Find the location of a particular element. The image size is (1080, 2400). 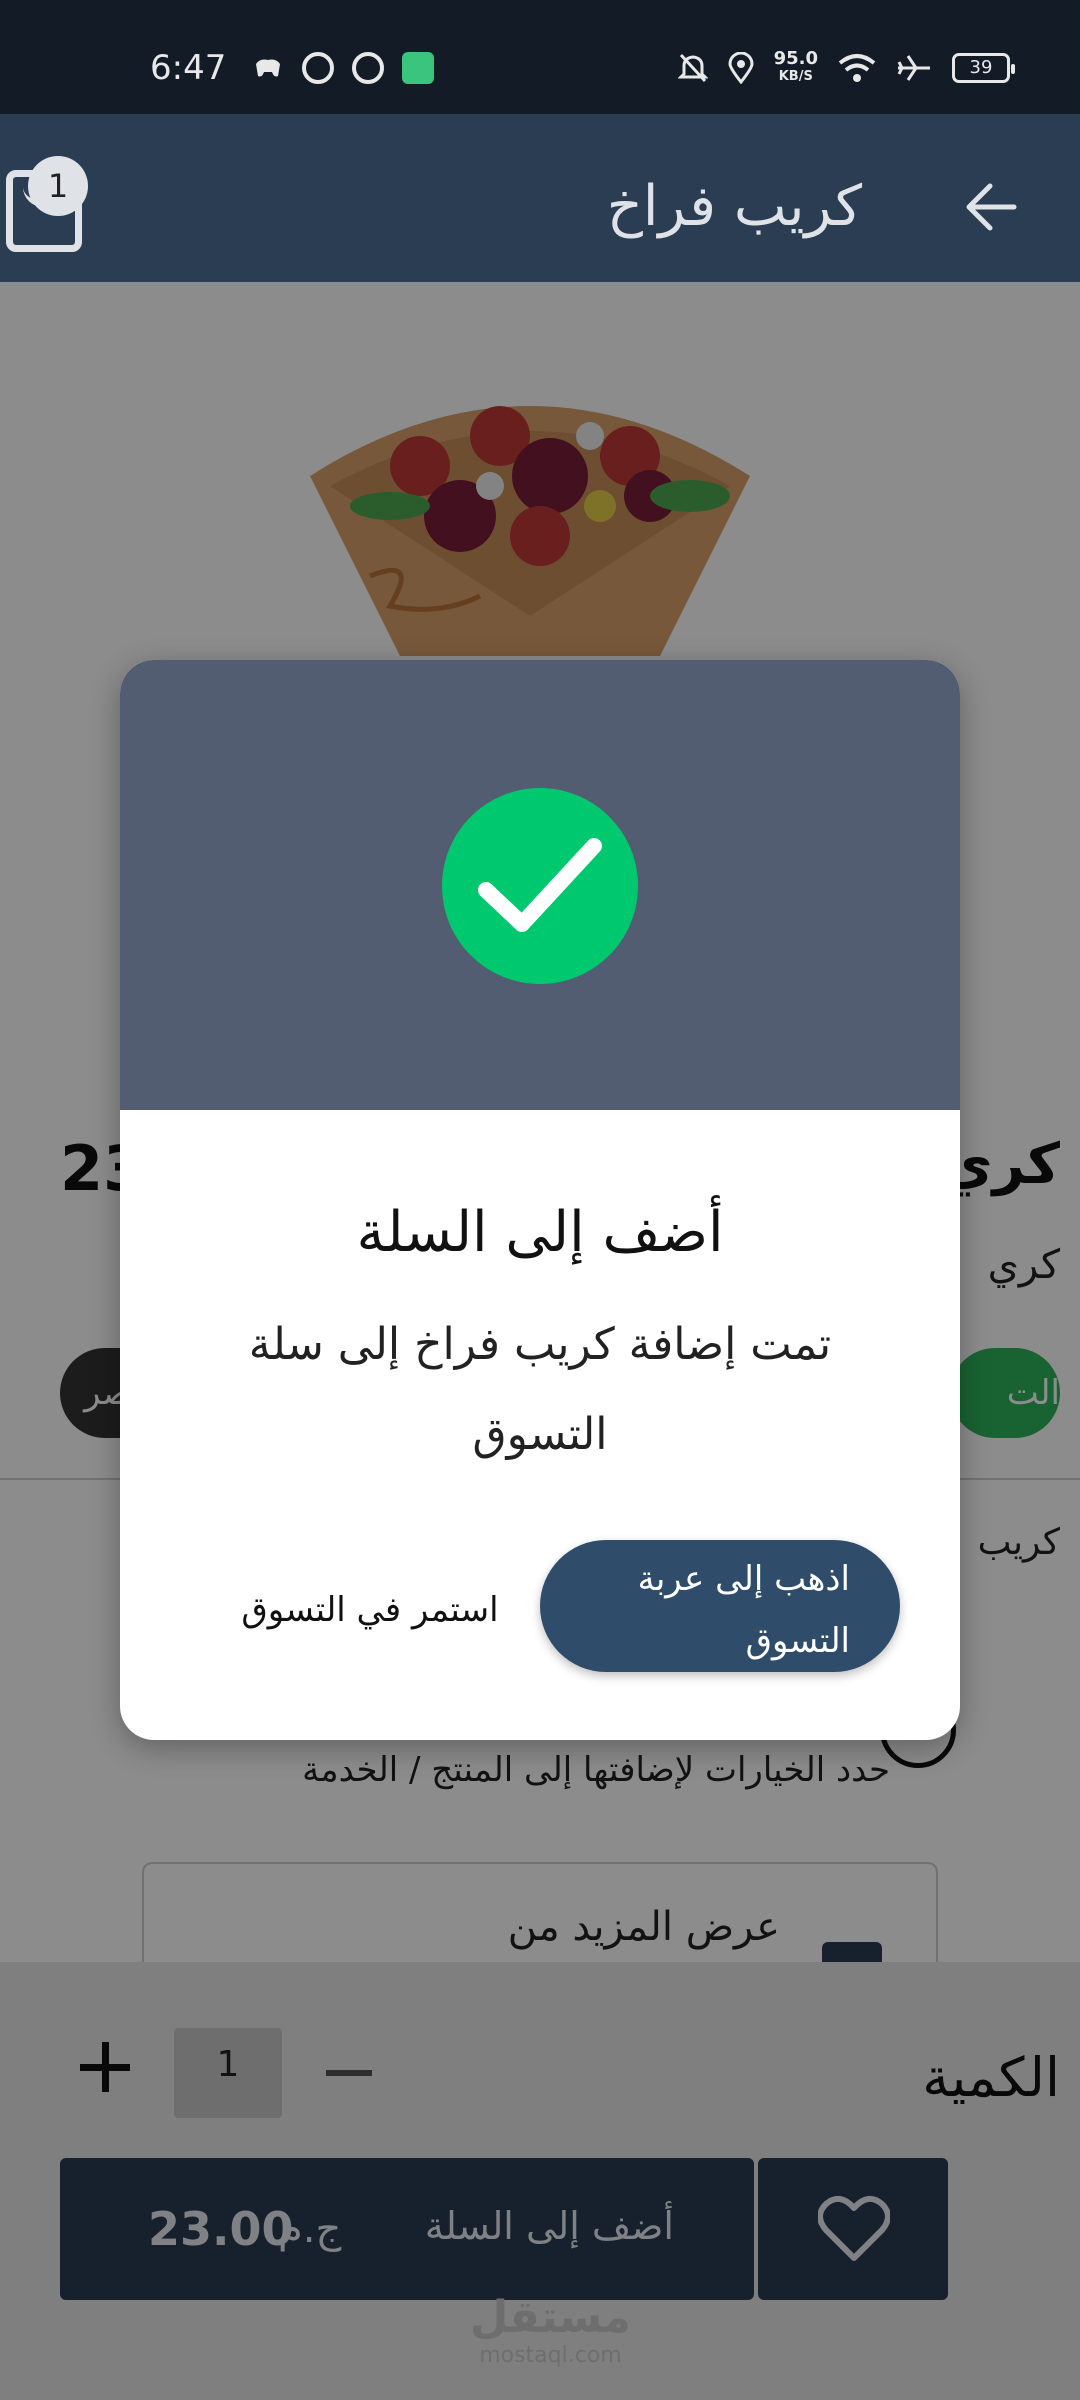

network-speed-unit: KB/S is located at coordinates (795, 76).